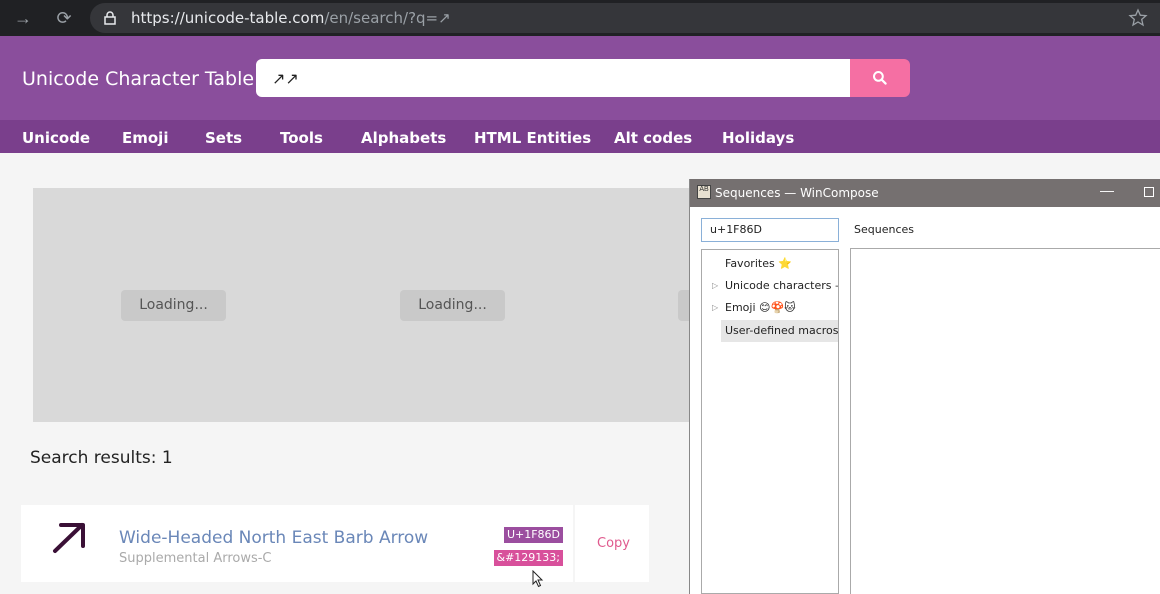 The image size is (1160, 594). Describe the element at coordinates (387, 18) in the screenshot. I see `url-path: /en/search/?q=↗` at that location.